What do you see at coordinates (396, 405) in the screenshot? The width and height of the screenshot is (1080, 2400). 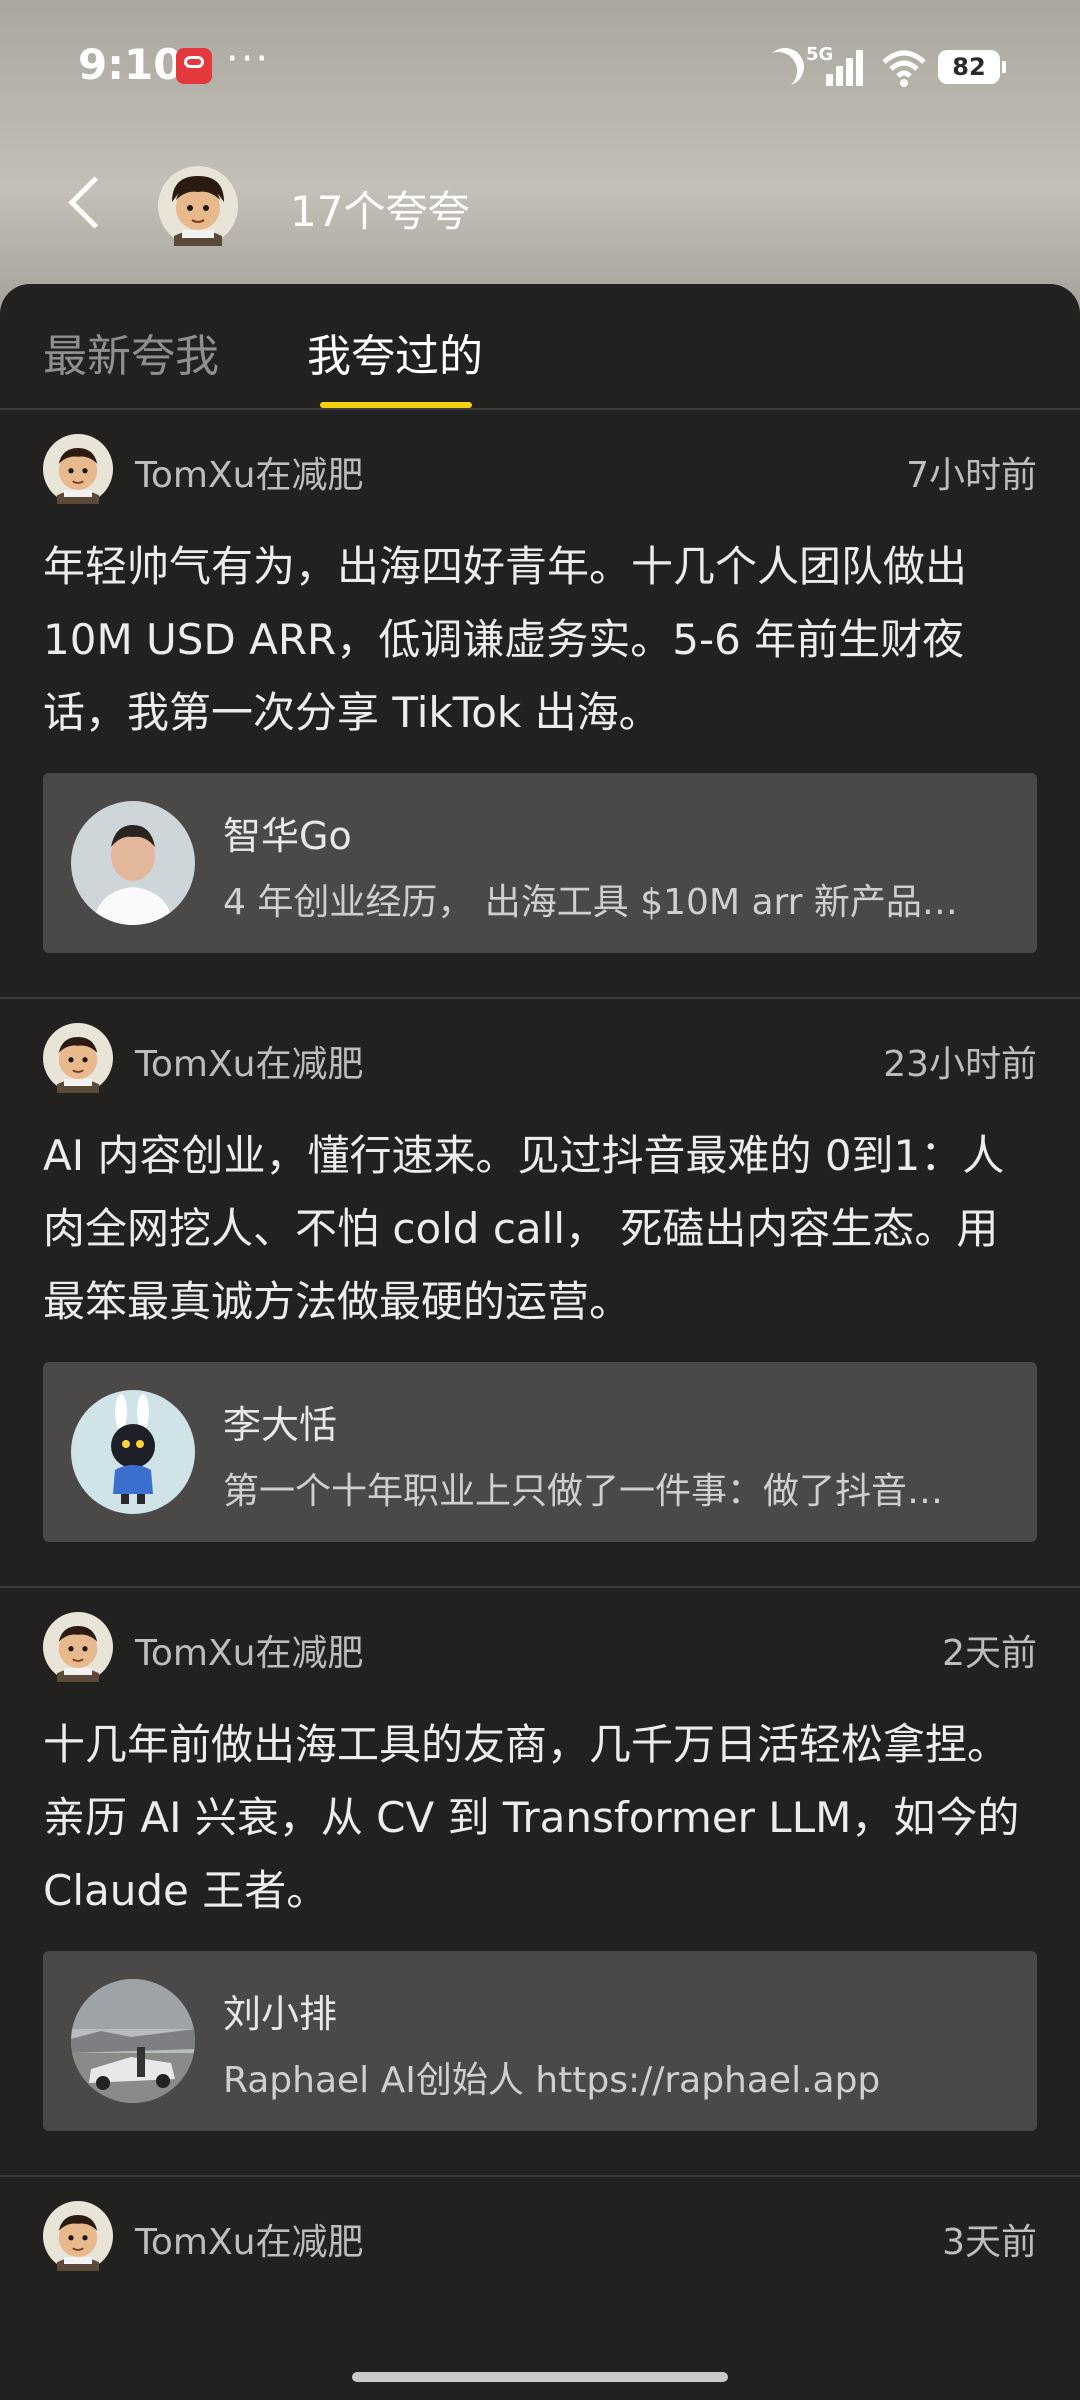 I see `active-tab-indicator` at bounding box center [396, 405].